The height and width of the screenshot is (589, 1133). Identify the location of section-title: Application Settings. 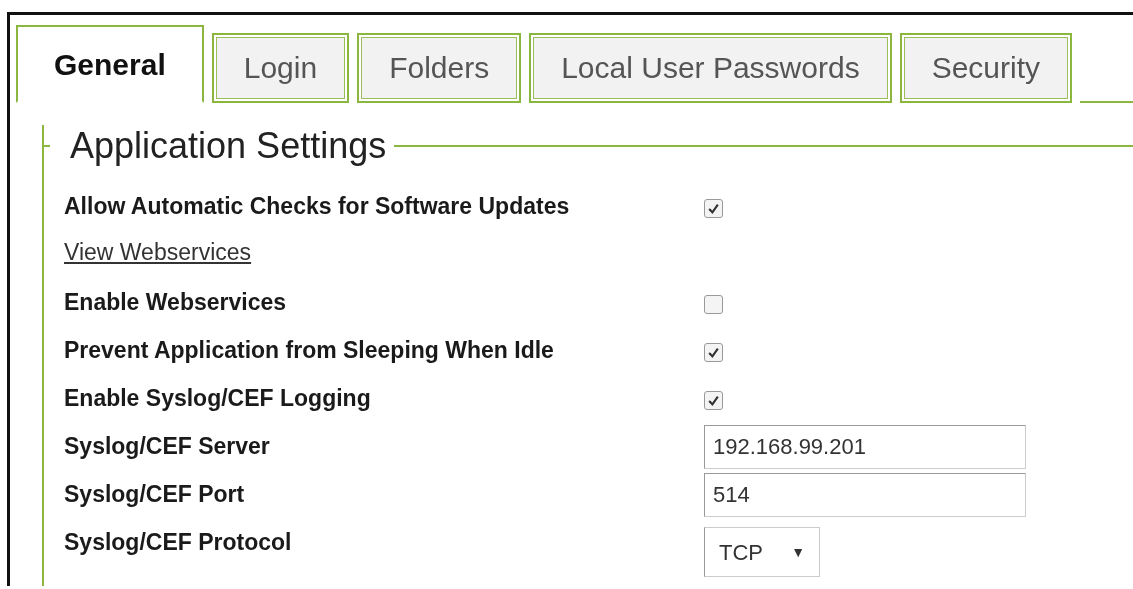
(228, 146).